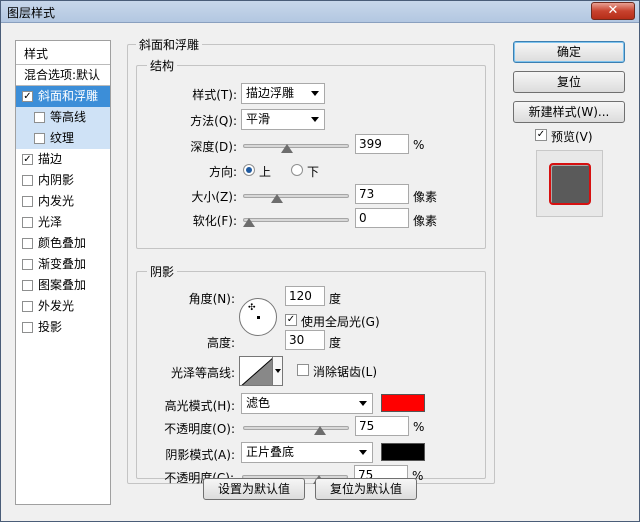 Image resolution: width=640 pixels, height=522 pixels. What do you see at coordinates (63, 180) in the screenshot?
I see `style-list-item: 内阴影` at bounding box center [63, 180].